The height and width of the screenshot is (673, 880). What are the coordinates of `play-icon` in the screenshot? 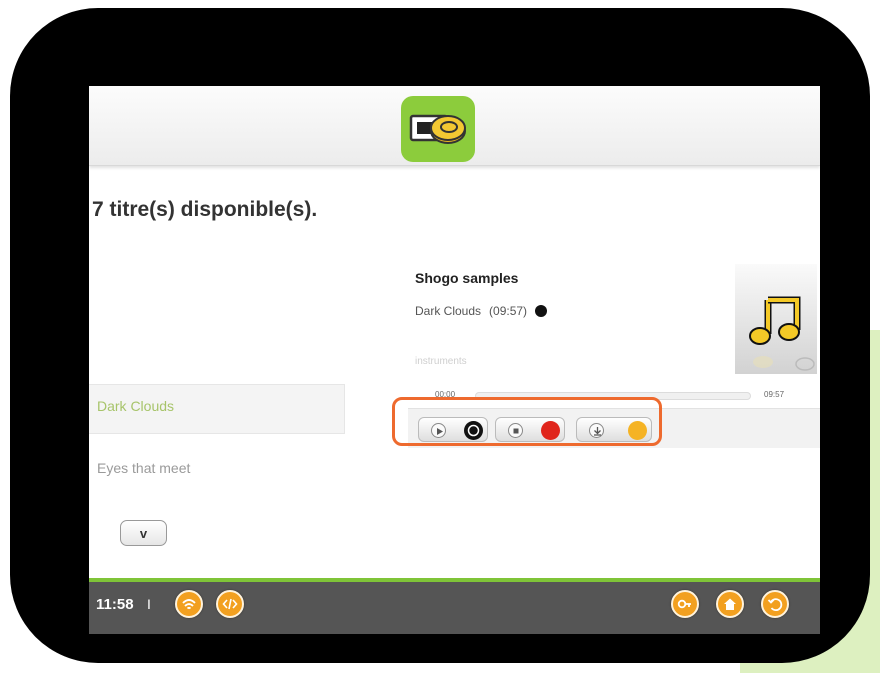 It's located at (438, 430).